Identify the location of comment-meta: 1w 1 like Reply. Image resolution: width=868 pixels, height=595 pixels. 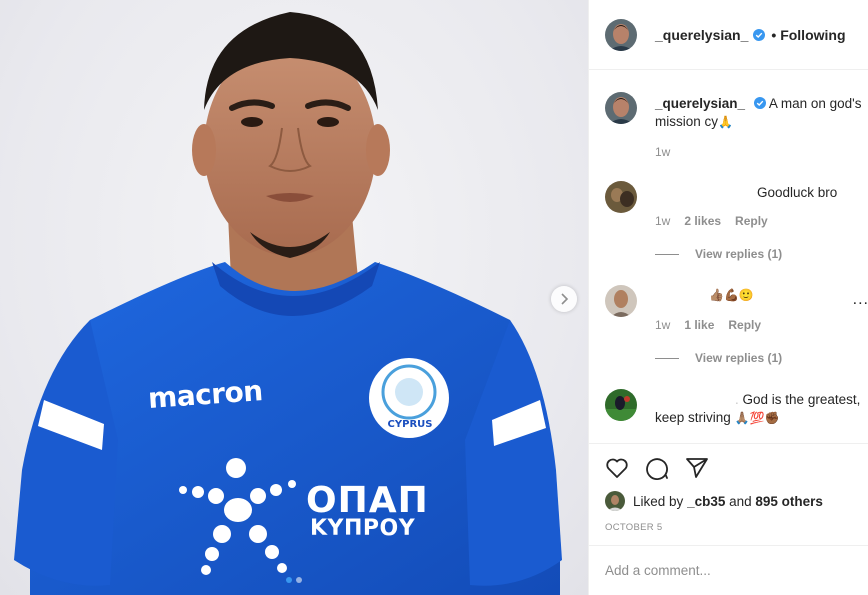
(708, 325).